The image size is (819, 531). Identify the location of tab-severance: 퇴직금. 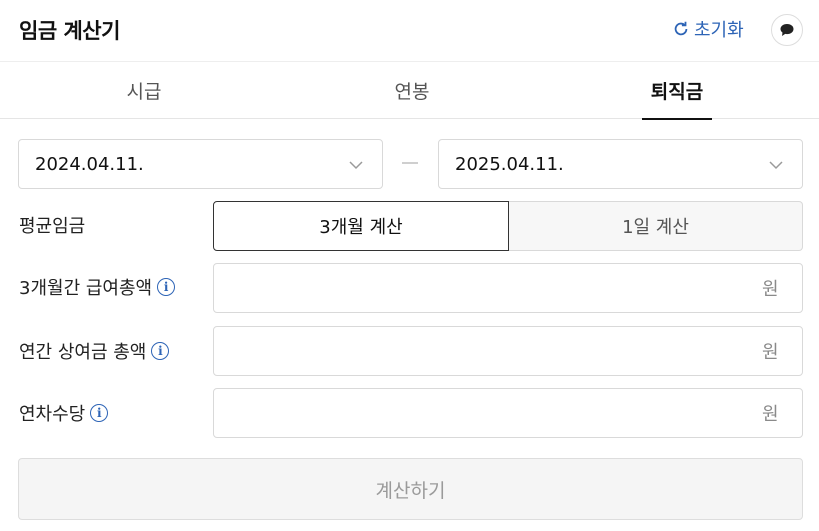
(677, 91).